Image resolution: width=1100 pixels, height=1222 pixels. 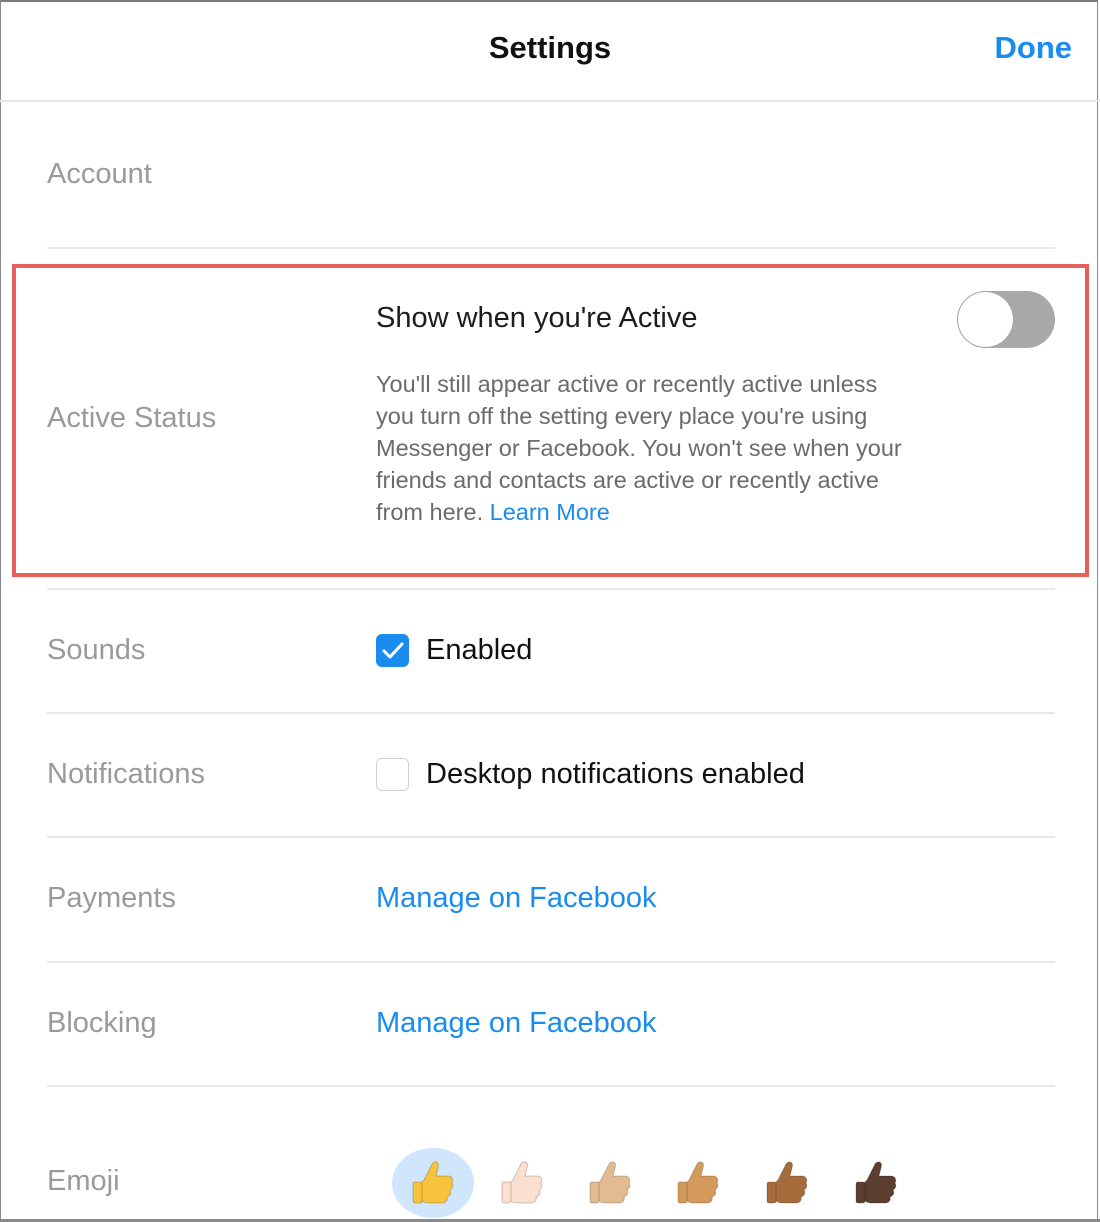 What do you see at coordinates (111, 898) in the screenshot?
I see `payments-label: Payments` at bounding box center [111, 898].